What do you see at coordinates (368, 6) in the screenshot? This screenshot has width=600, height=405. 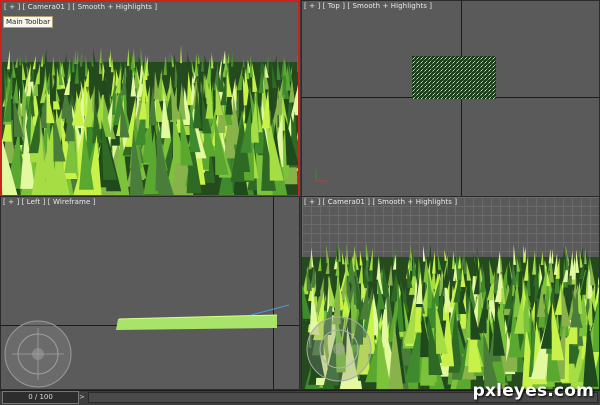 I see `viewport-label-top: [ + ] [ Top ] [ Smooth + Highlights ]` at bounding box center [368, 6].